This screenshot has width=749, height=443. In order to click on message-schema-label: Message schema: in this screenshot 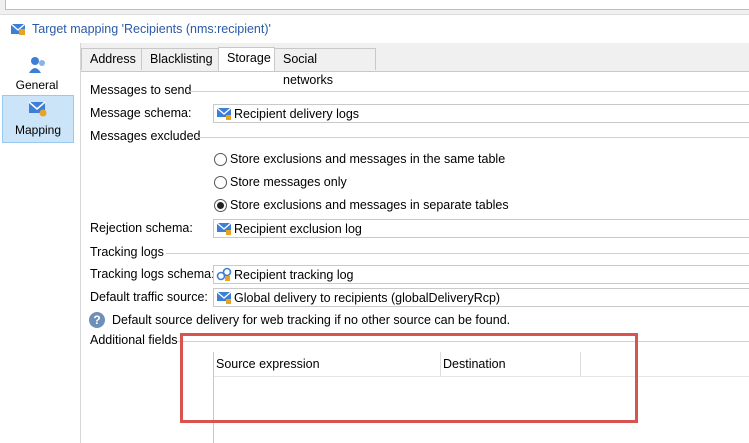, I will do `click(141, 113)`.